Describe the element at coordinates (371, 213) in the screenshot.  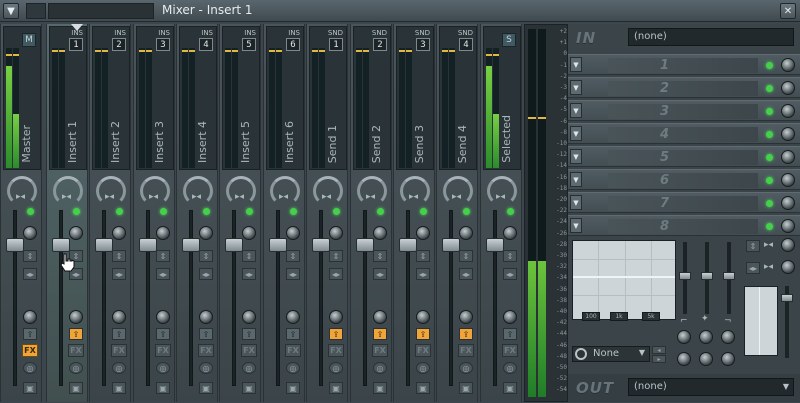
I see `mixer-strip: SND 2 Send 2 ▸◂ ⇕ ◂▸ ⇪ FX ◎ ▣` at that location.